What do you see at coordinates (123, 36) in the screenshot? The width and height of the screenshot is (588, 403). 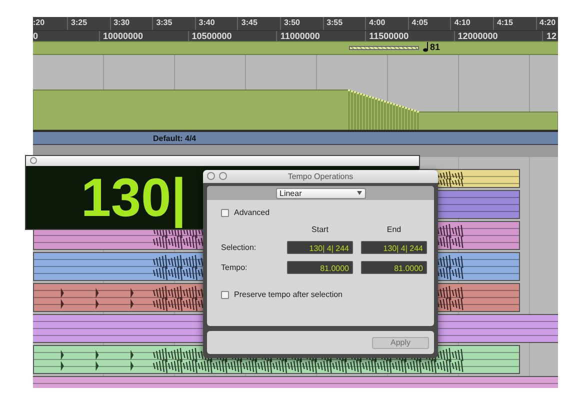 I see `ruler-label: 10000000` at bounding box center [123, 36].